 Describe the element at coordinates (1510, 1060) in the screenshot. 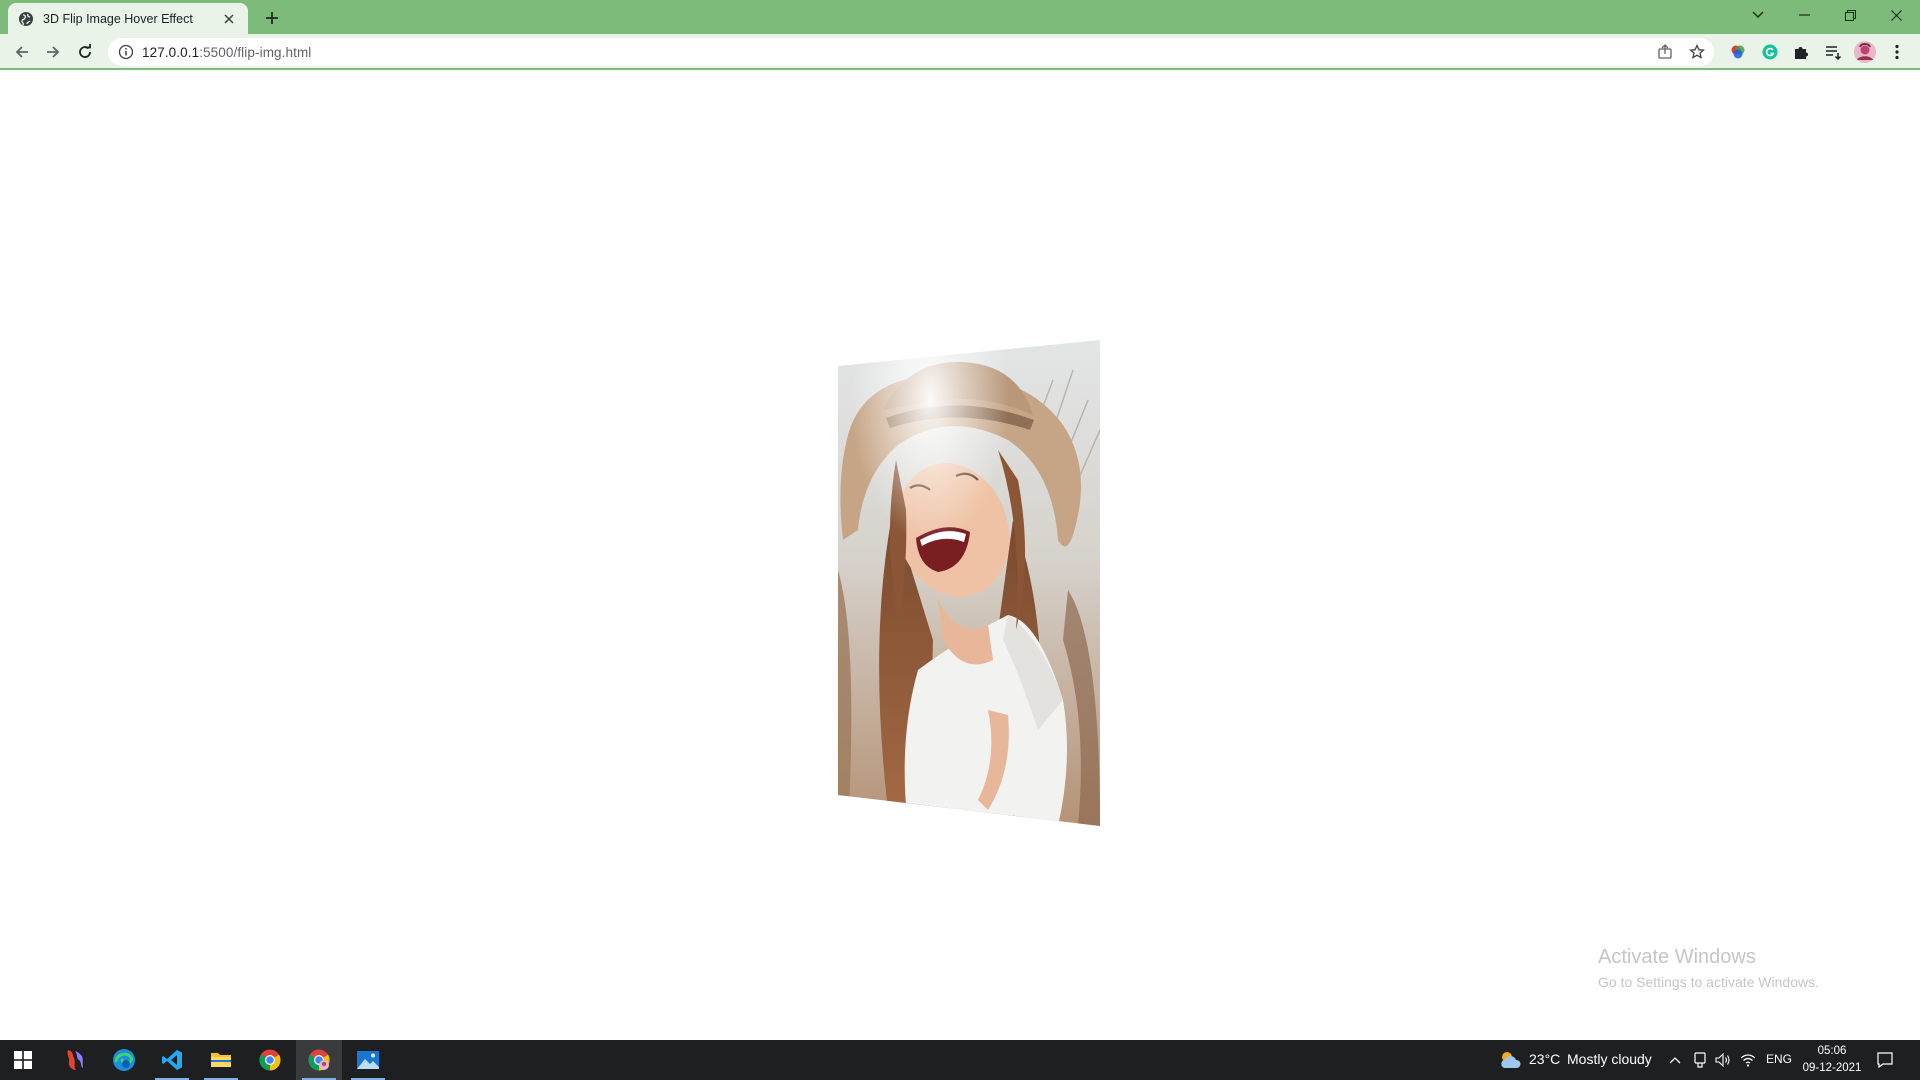

I see `weather-cloud-icon` at that location.